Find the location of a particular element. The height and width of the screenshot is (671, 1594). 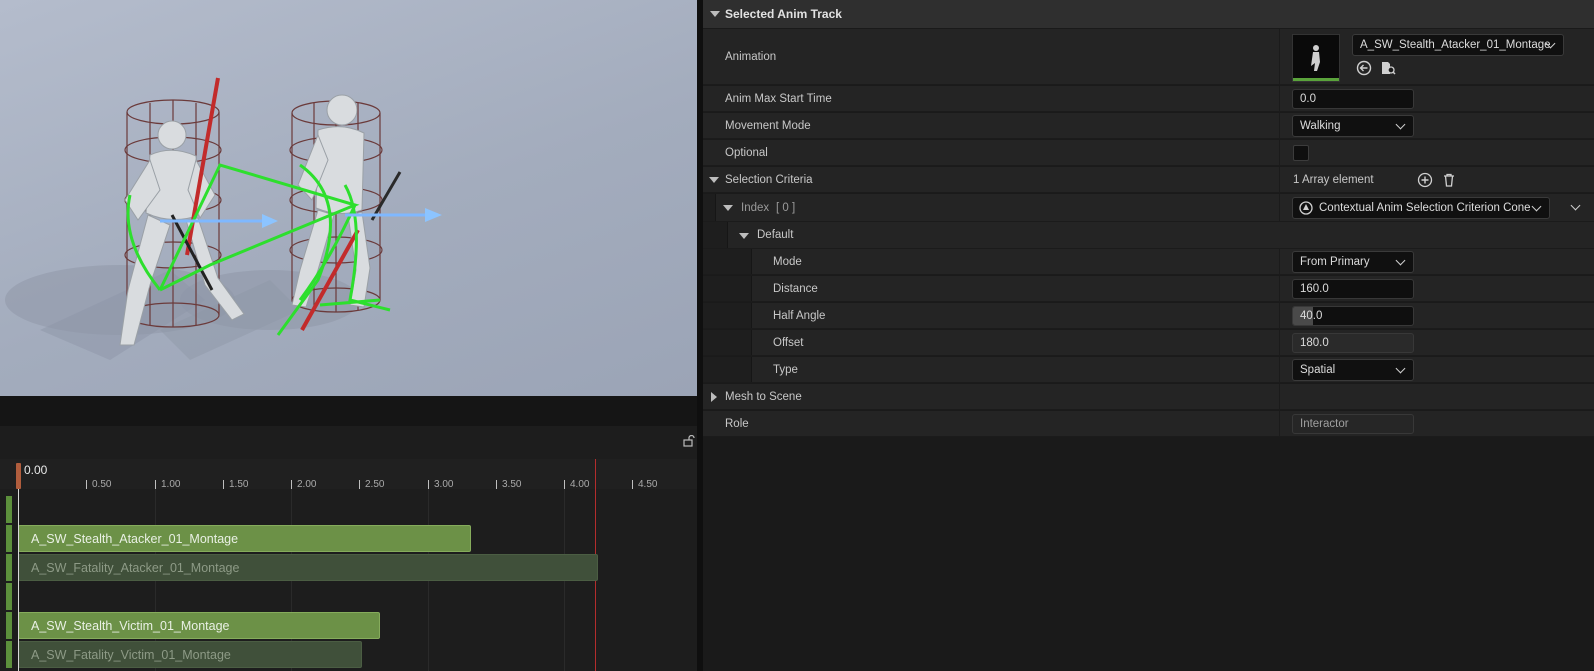

row-mode: Mode From Primary is located at coordinates (1148, 262).